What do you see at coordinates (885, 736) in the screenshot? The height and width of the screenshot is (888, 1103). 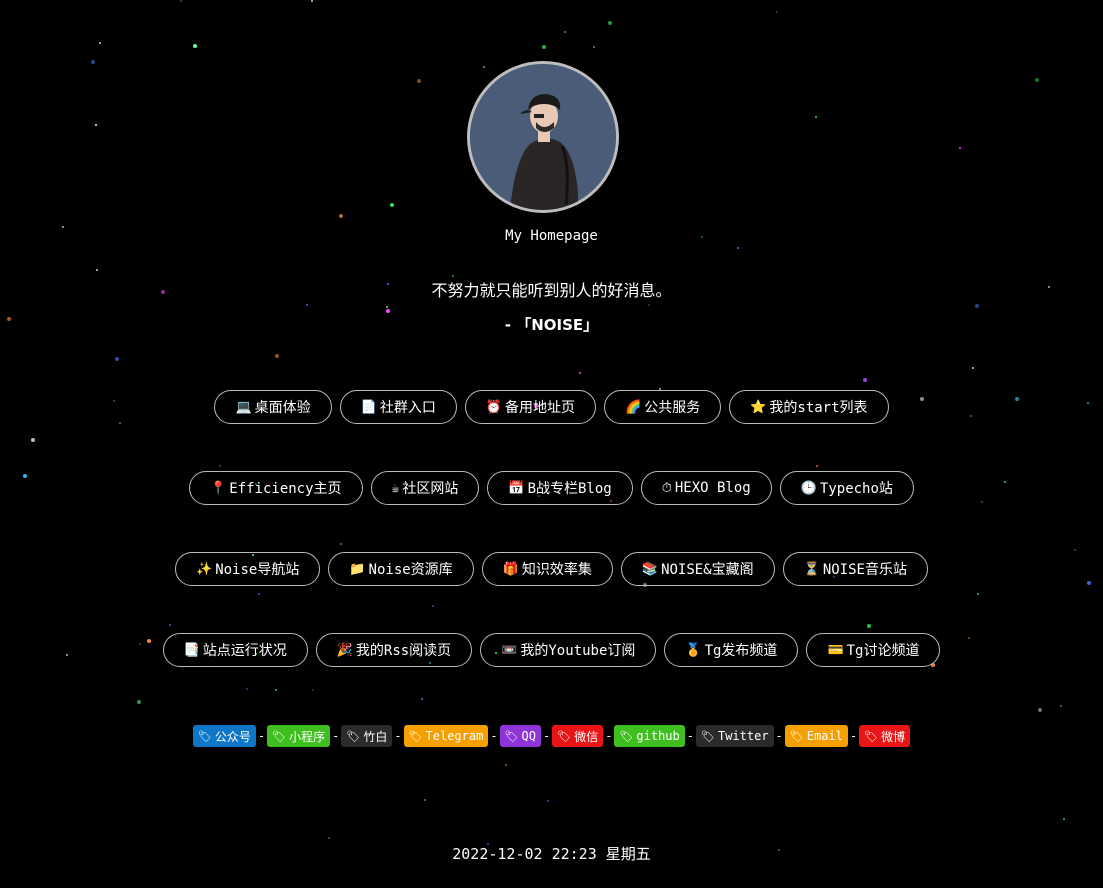 I see `badge-weibo: 🏷 微博` at bounding box center [885, 736].